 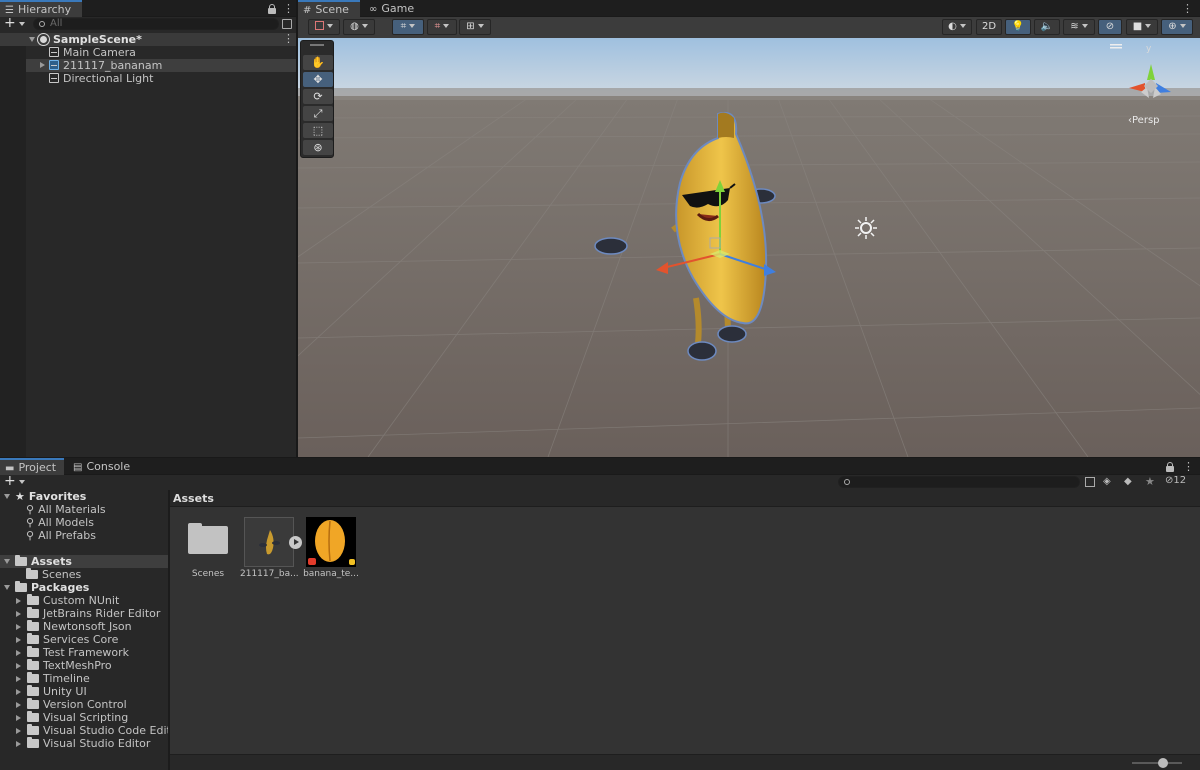 I want to click on package-item: Newtonsoft Json, so click(x=74, y=626).